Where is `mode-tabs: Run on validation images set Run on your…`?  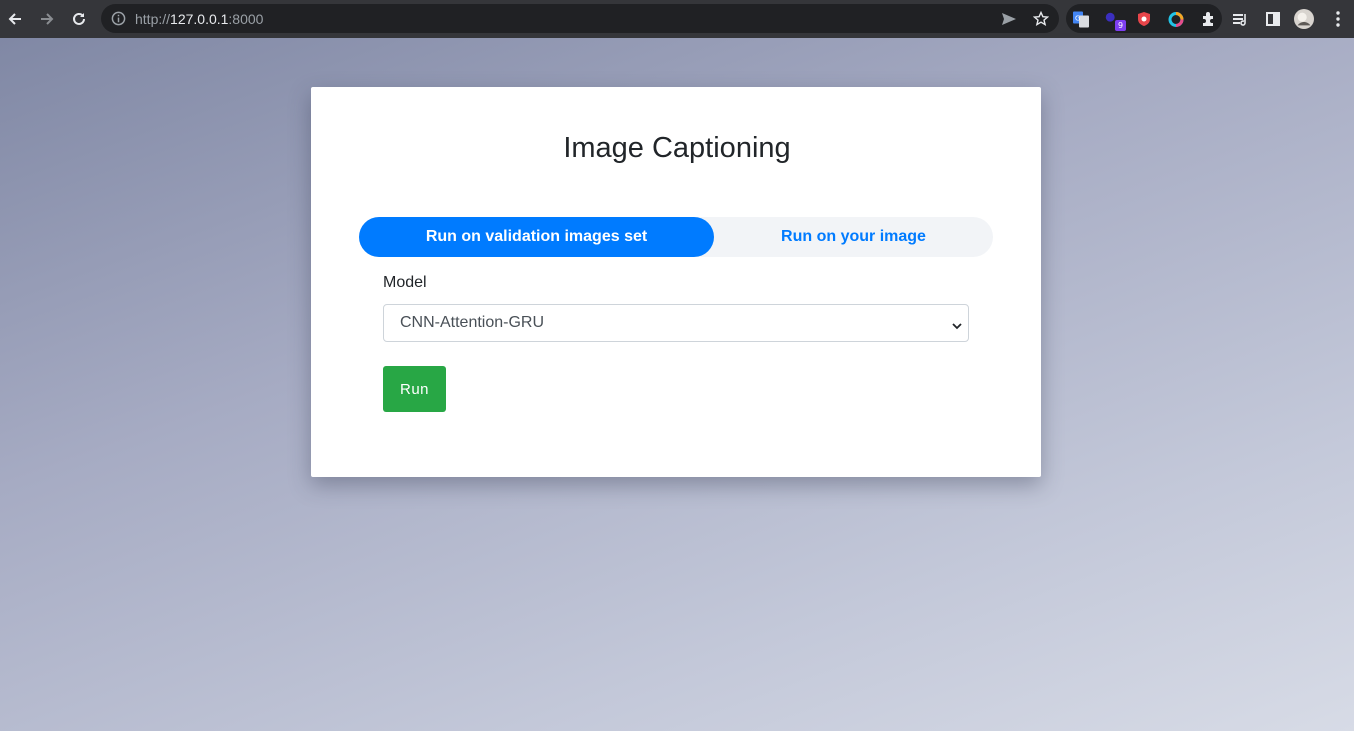 mode-tabs: Run on validation images set Run on your… is located at coordinates (676, 237).